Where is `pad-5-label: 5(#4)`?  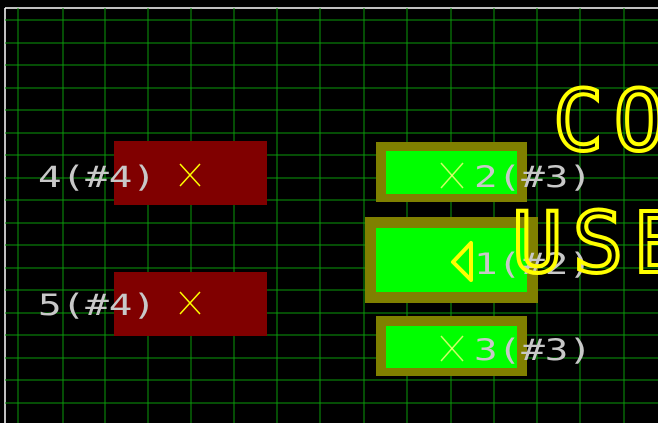
pad-5-label: 5(#4) is located at coordinates (97, 305).